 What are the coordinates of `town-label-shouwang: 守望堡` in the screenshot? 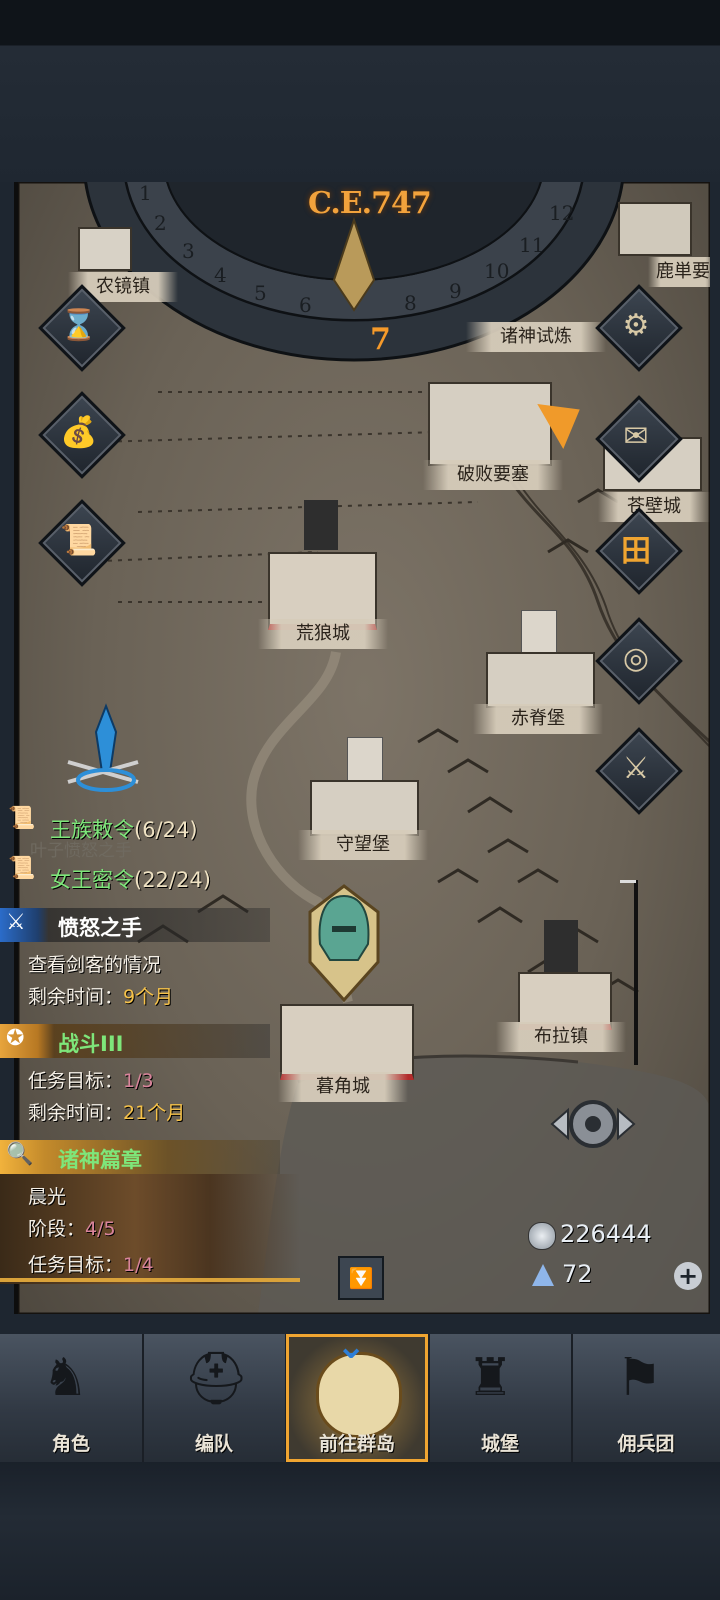 It's located at (363, 845).